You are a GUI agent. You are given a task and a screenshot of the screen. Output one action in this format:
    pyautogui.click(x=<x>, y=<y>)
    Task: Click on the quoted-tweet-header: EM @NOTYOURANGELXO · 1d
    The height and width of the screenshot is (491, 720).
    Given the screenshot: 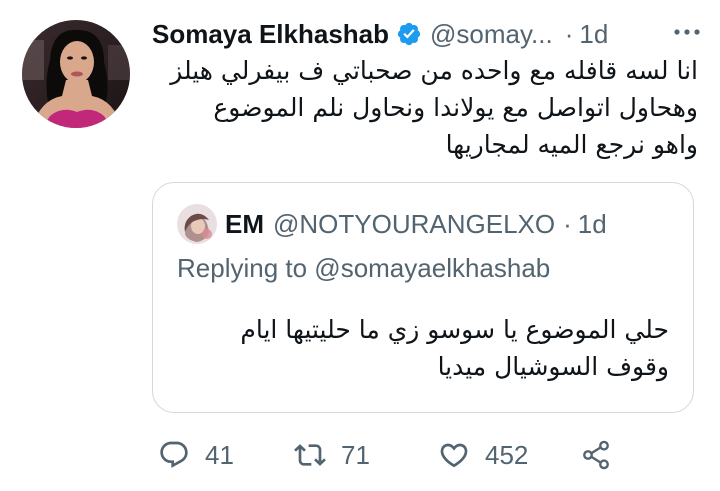 What is the action you would take?
    pyautogui.click(x=416, y=224)
    